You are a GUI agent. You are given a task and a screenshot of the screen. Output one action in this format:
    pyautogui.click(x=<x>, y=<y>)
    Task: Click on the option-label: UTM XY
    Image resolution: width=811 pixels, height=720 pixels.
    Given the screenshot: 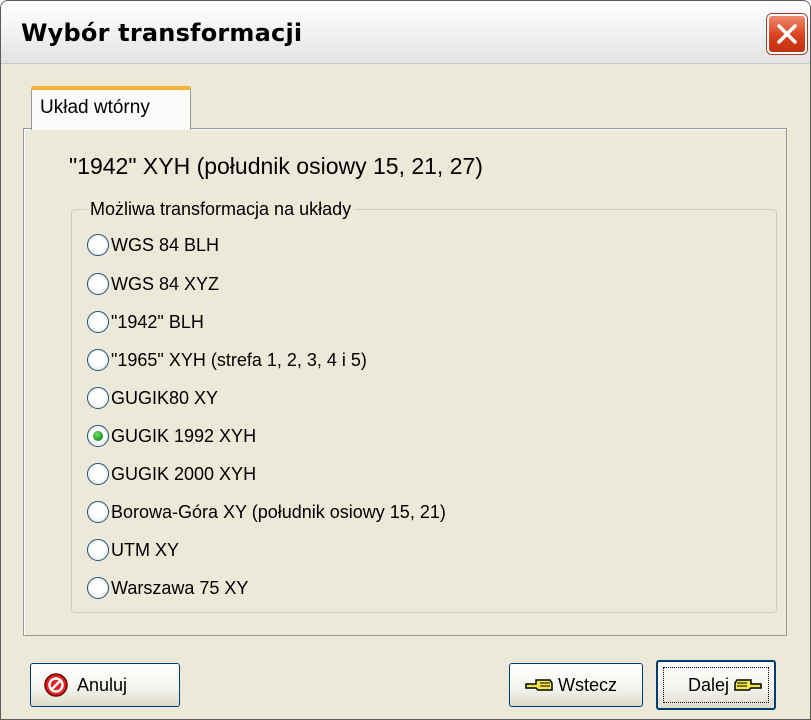 What is the action you would take?
    pyautogui.click(x=145, y=549)
    